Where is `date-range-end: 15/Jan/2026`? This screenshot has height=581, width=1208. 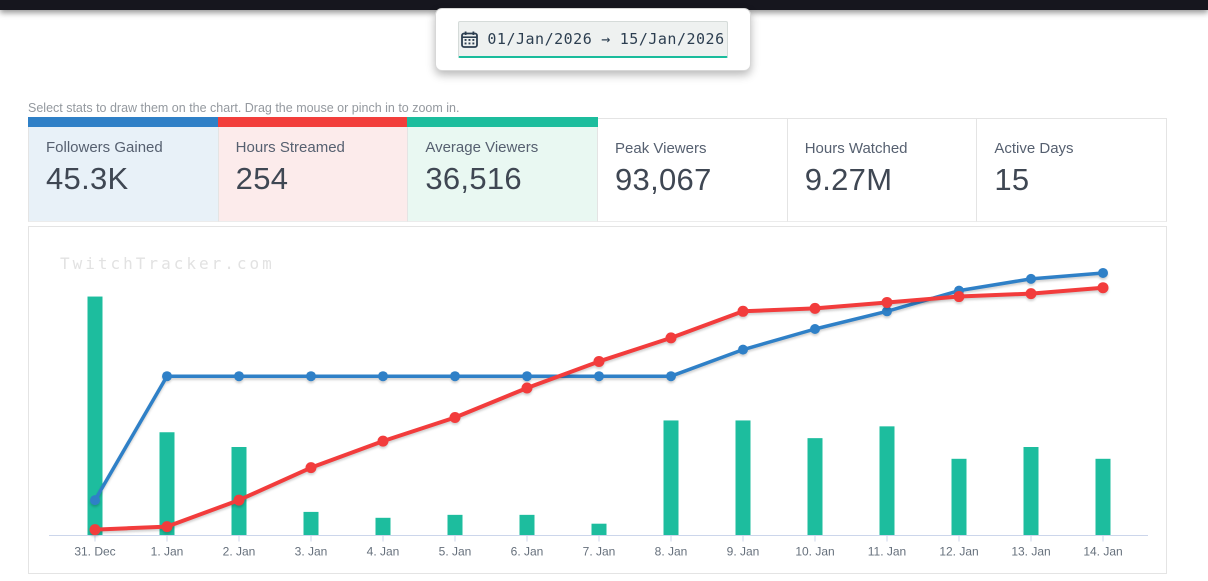 date-range-end: 15/Jan/2026 is located at coordinates (672, 39).